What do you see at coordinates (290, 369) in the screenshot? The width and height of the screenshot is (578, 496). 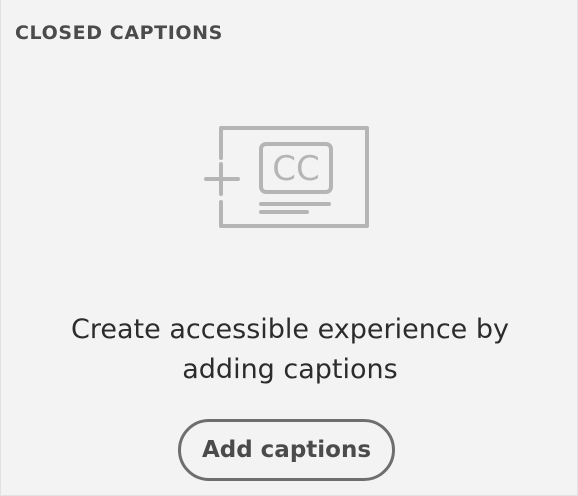 I see `empty-state-line-2: adding captions` at bounding box center [290, 369].